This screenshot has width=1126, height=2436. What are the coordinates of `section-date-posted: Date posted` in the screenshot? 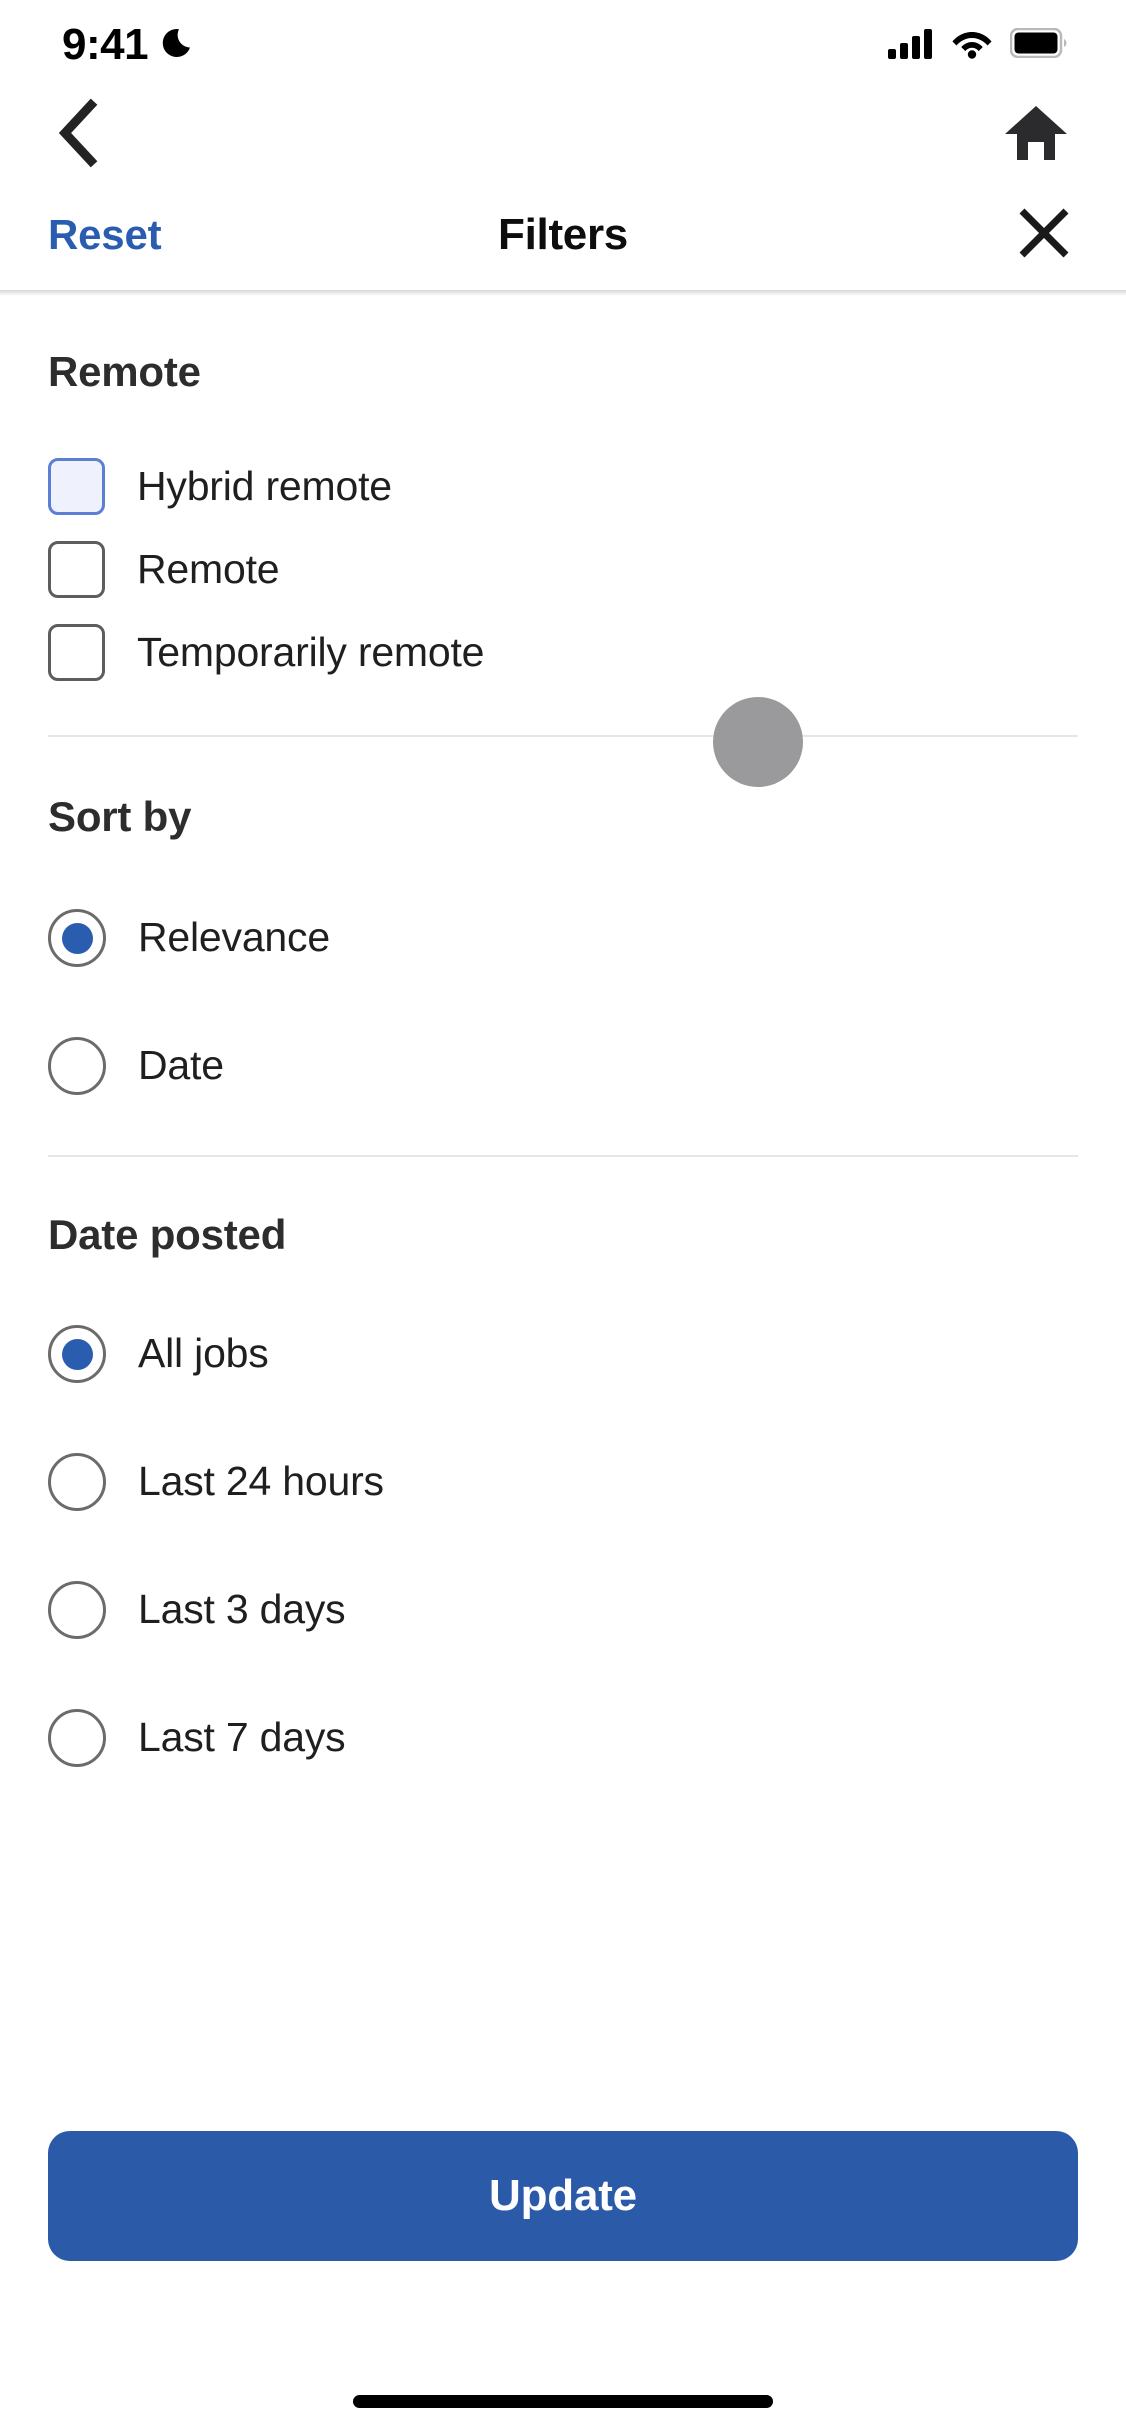 It's located at (563, 1208).